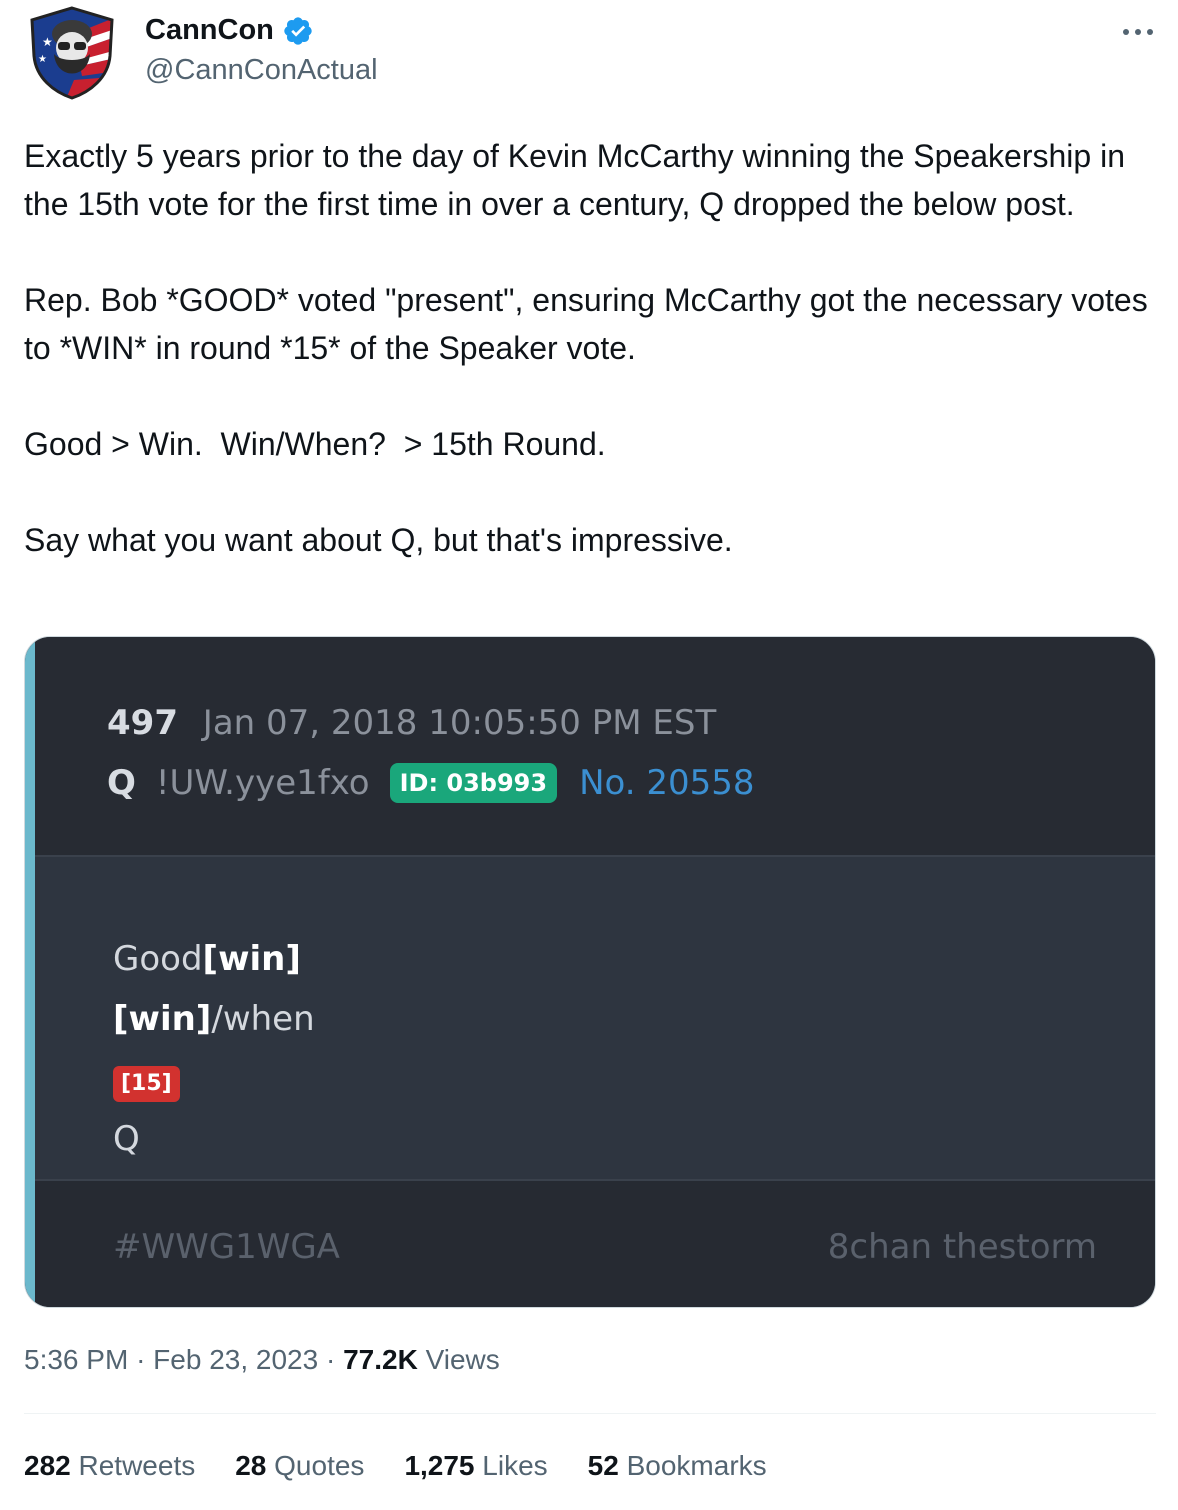 The image size is (1178, 1510). I want to click on stat-label: Retweets, so click(137, 1465).